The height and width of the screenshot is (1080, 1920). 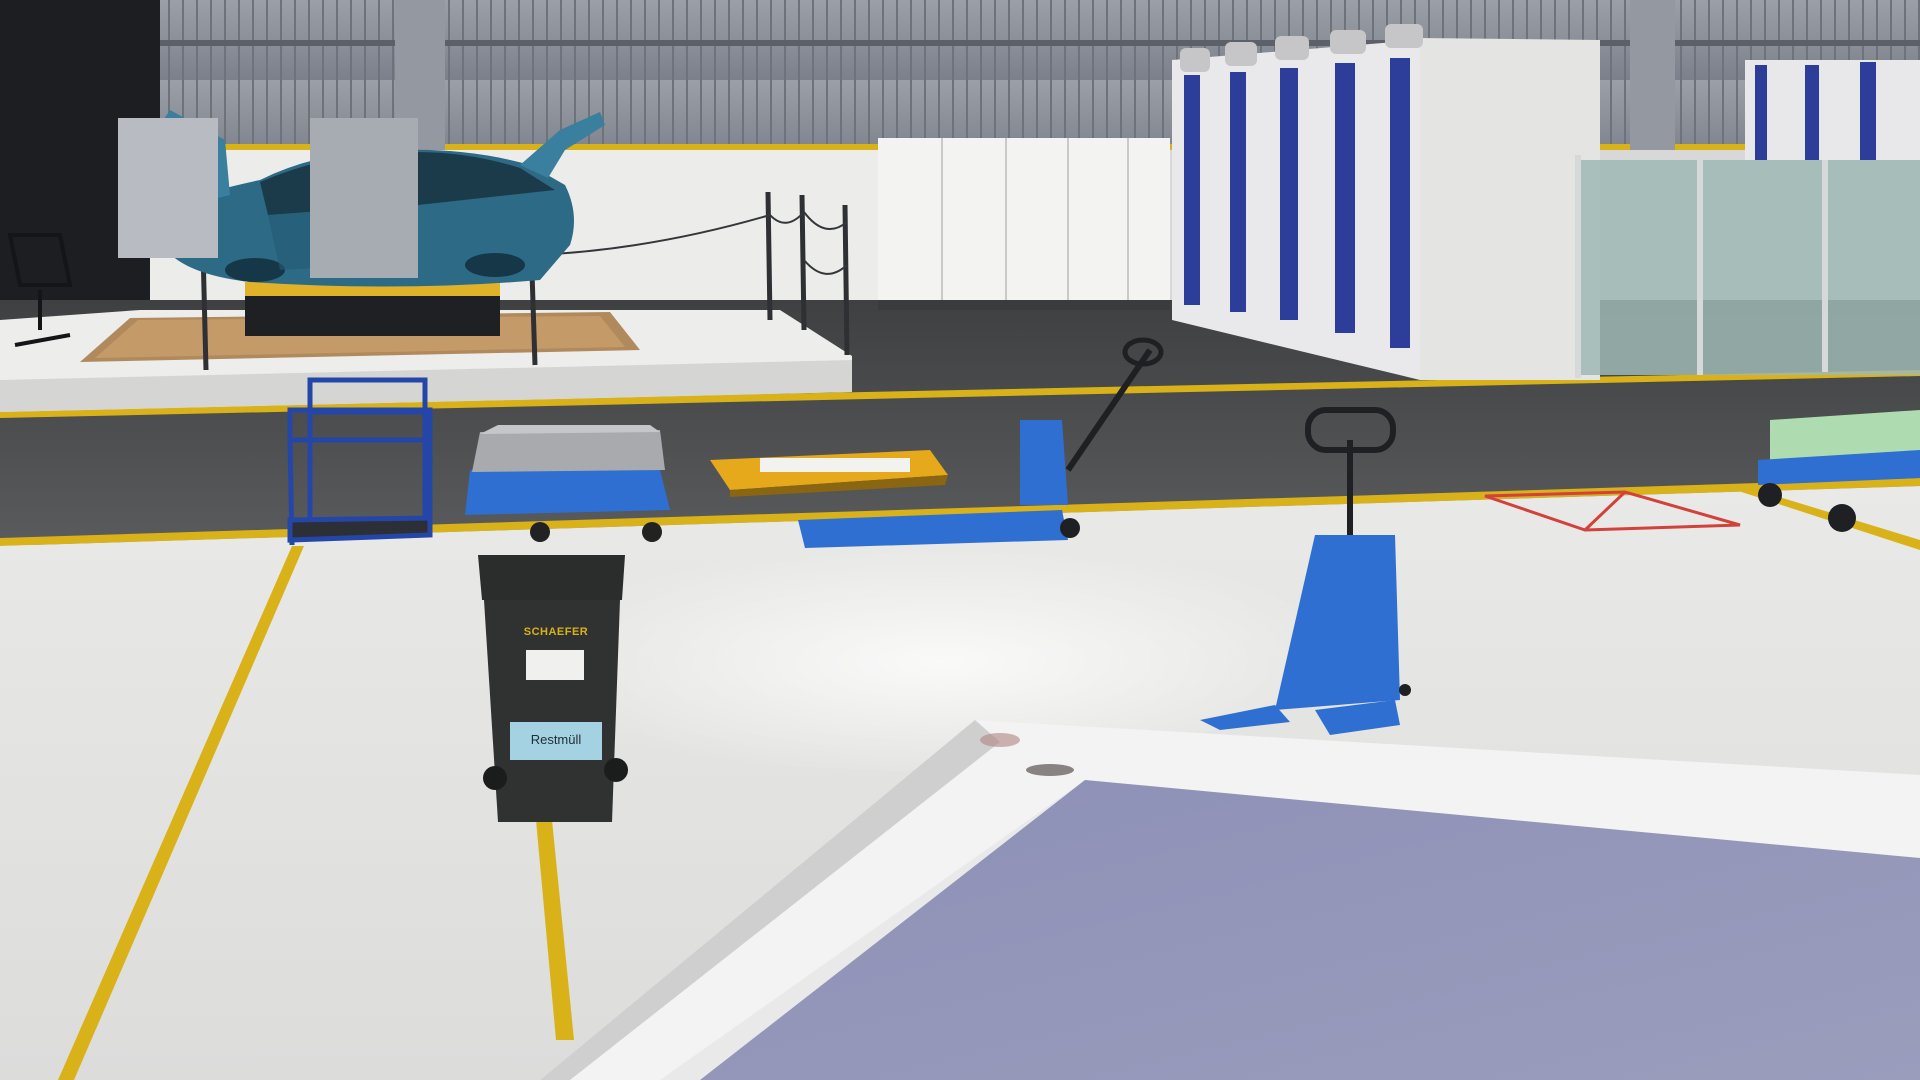 I want to click on waste-bin, so click(x=553, y=688).